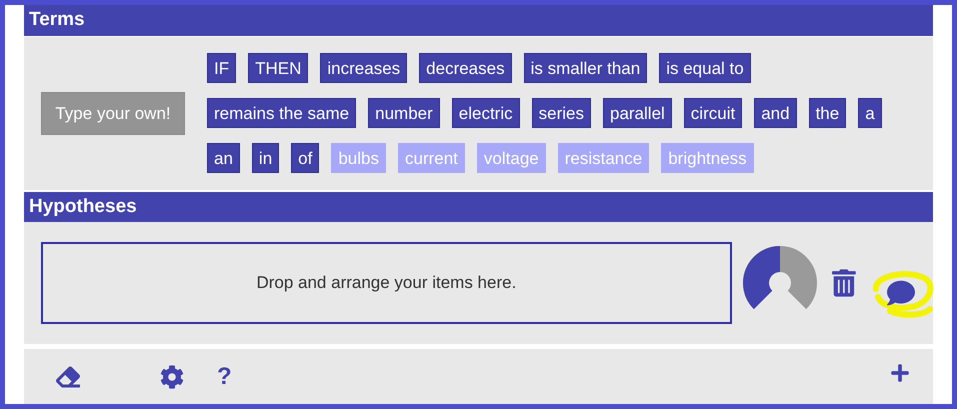  Describe the element at coordinates (637, 113) in the screenshot. I see `term-chip: parallel` at that location.